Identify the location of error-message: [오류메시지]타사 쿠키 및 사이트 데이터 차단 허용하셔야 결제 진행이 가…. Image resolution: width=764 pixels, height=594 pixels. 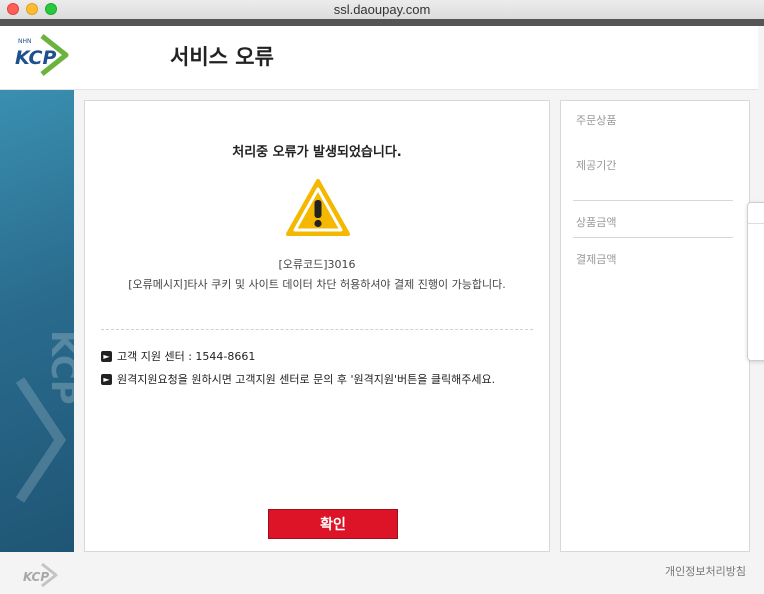
(317, 284).